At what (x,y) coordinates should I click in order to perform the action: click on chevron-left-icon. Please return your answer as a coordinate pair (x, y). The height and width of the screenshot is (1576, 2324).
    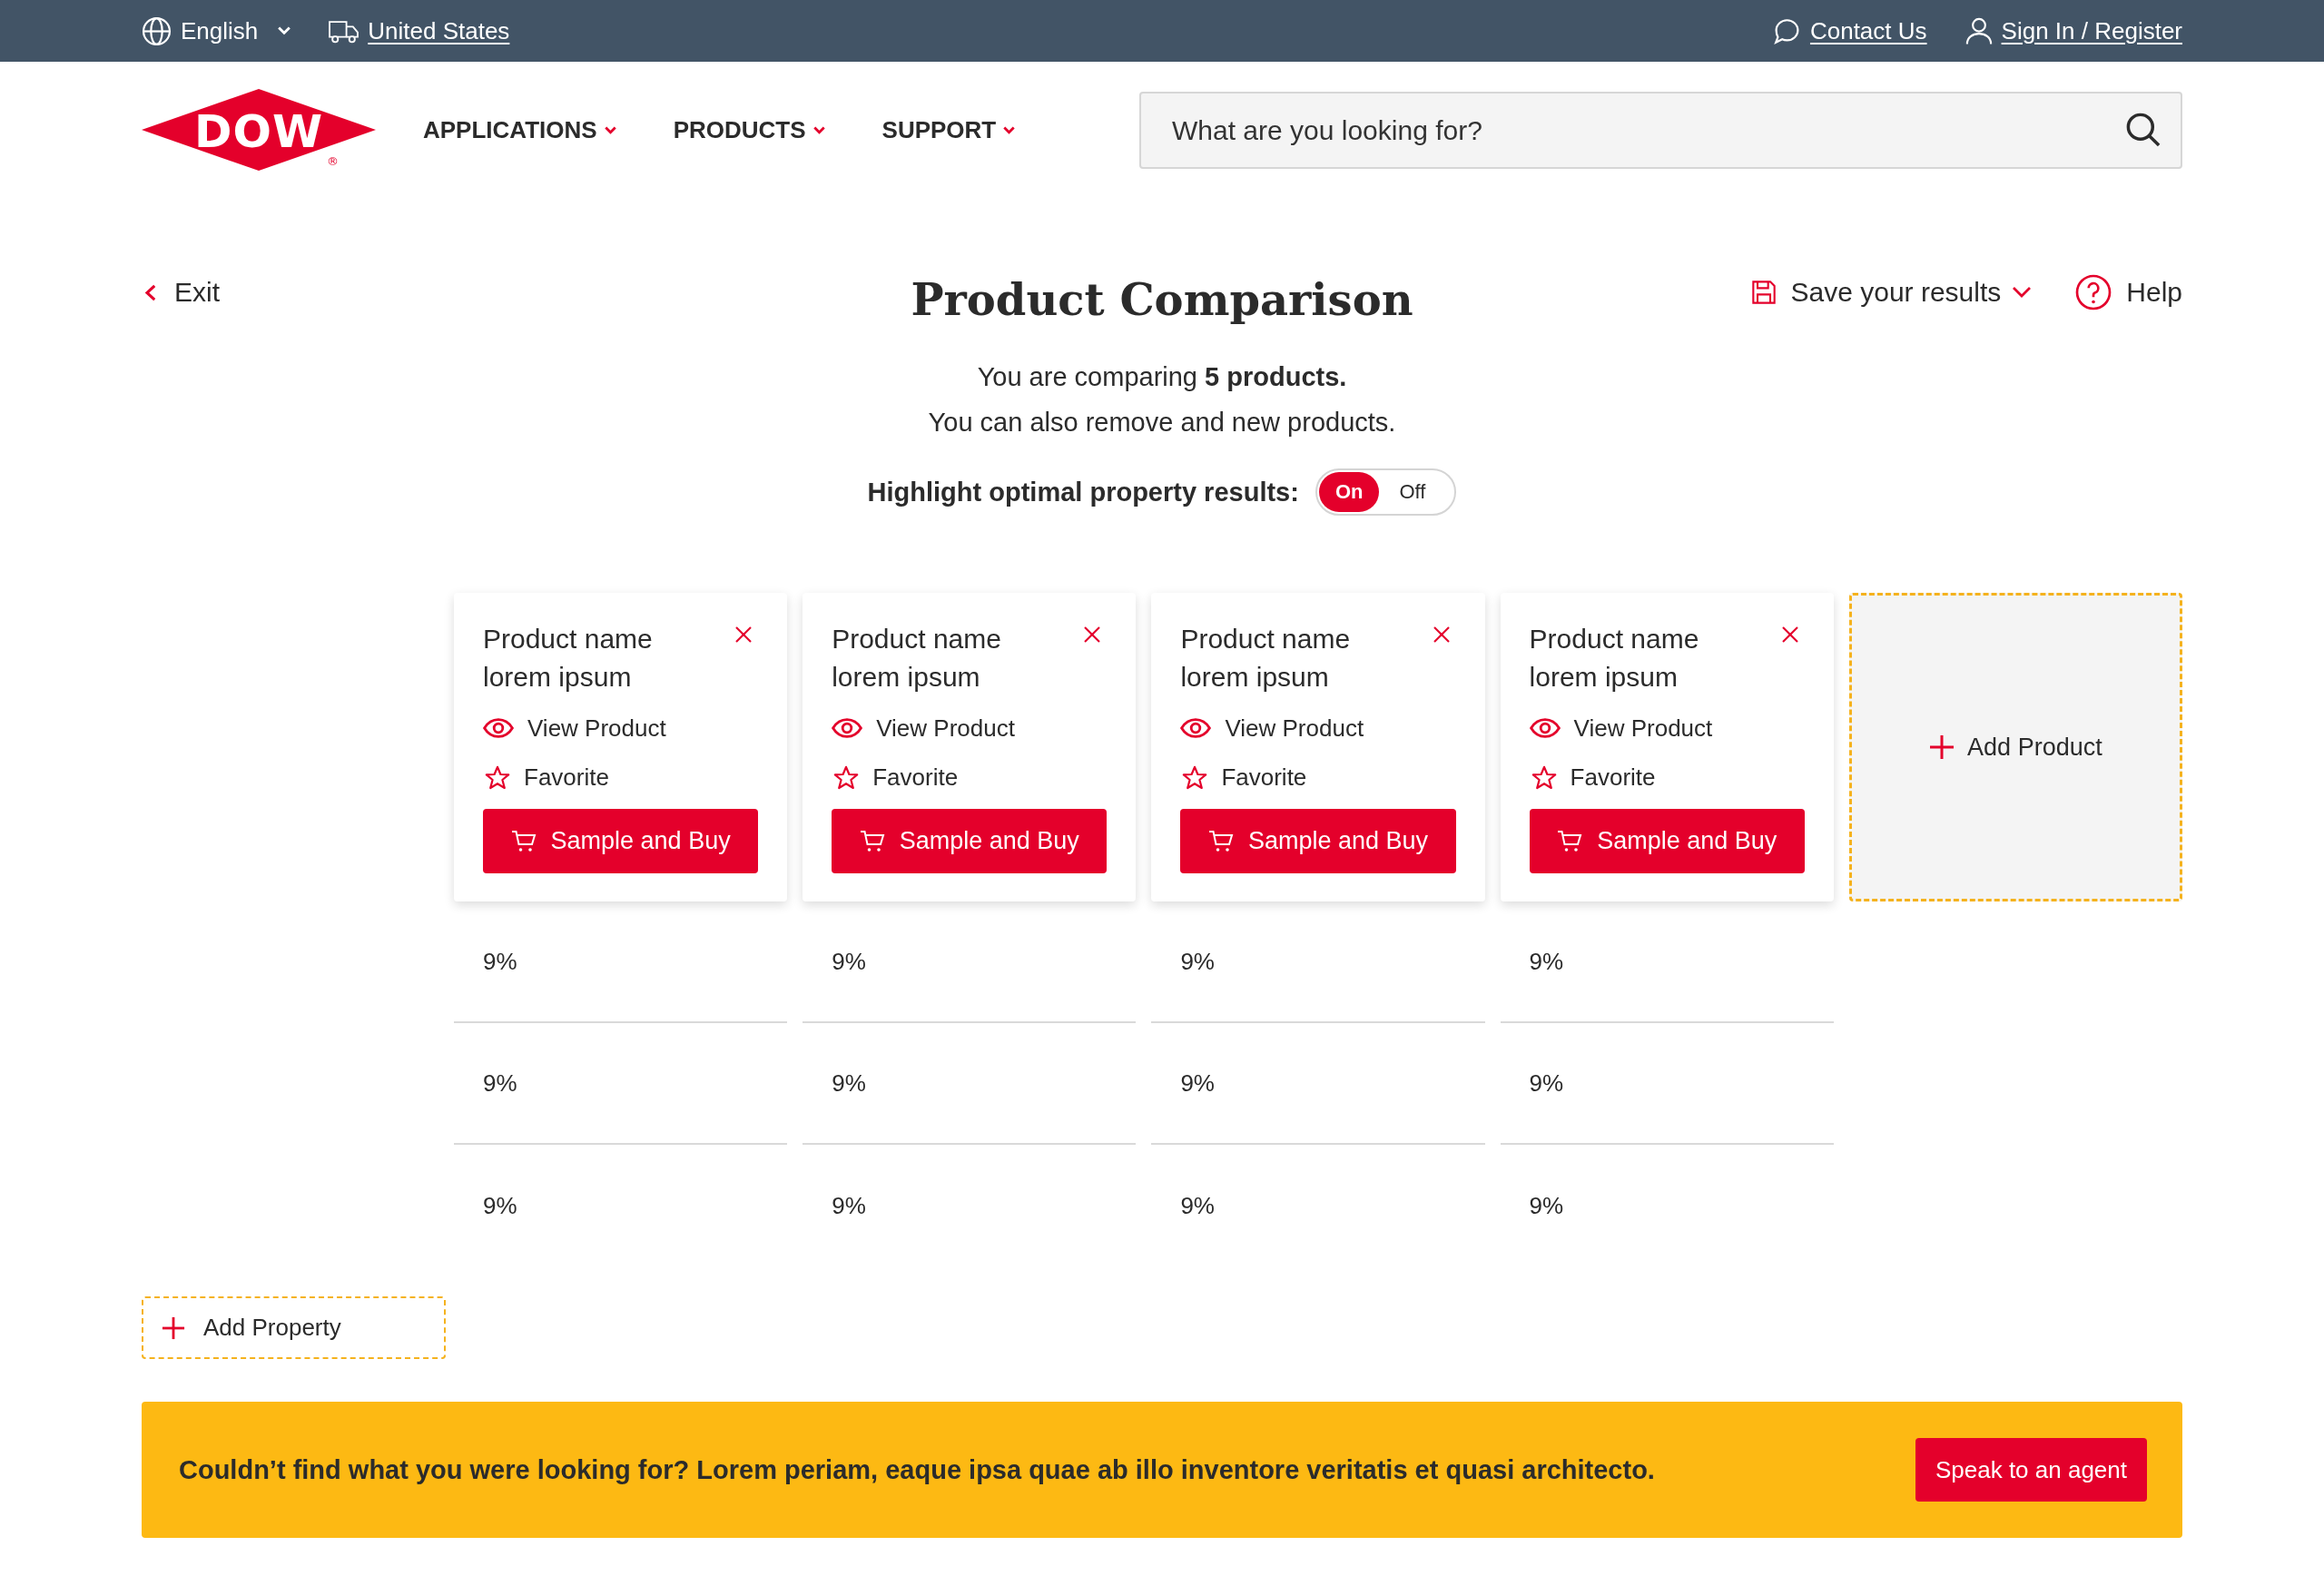
    Looking at the image, I should click on (150, 292).